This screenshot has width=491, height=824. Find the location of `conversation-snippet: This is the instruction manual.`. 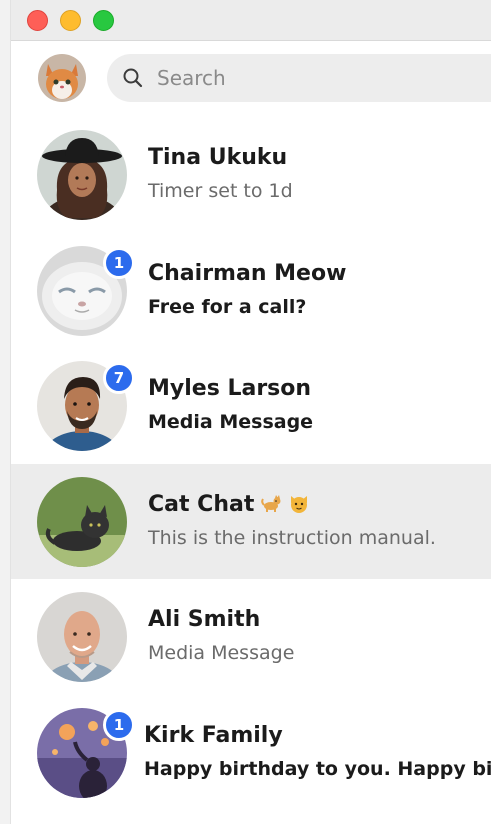

conversation-snippet: This is the instruction manual. is located at coordinates (292, 537).